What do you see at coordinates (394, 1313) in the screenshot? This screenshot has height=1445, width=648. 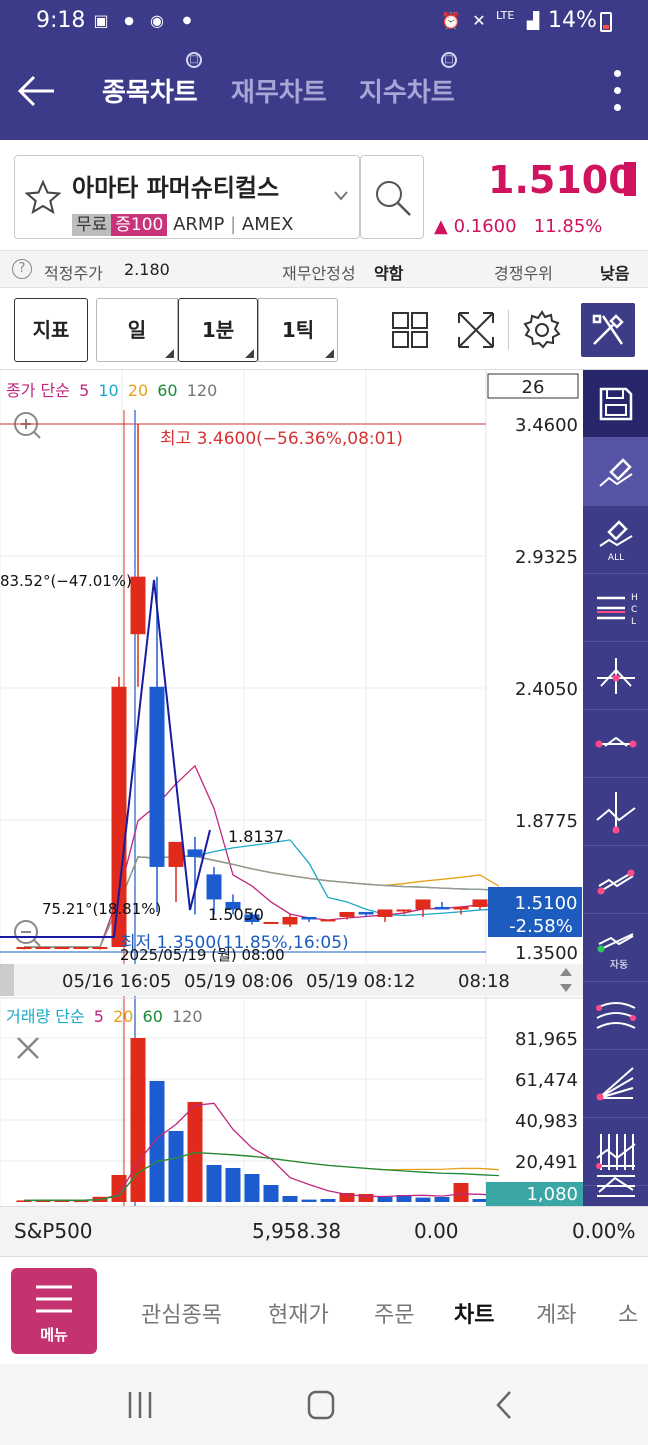 I see `nav-order: 주문` at bounding box center [394, 1313].